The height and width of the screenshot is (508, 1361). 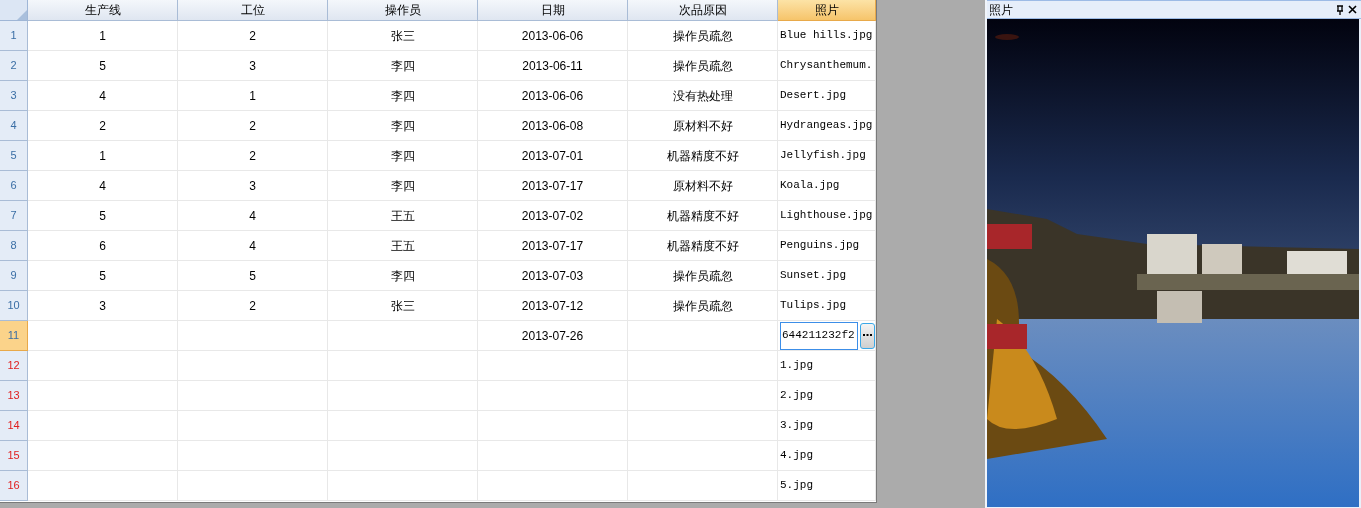 I want to click on row-header: 13, so click(x=14, y=396).